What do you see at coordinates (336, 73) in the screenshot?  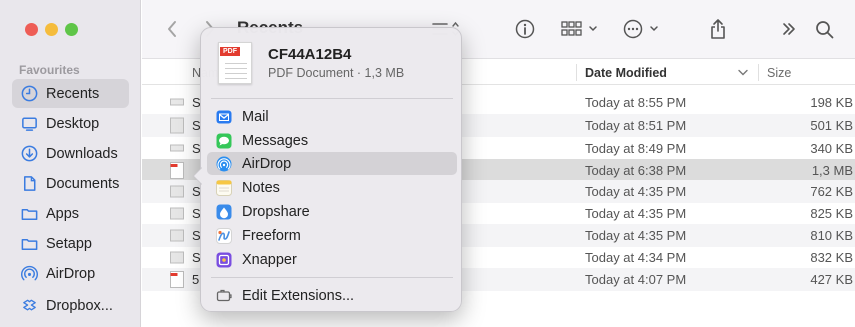 I see `shared-file-meta: PDF Document · 1,3 MB` at bounding box center [336, 73].